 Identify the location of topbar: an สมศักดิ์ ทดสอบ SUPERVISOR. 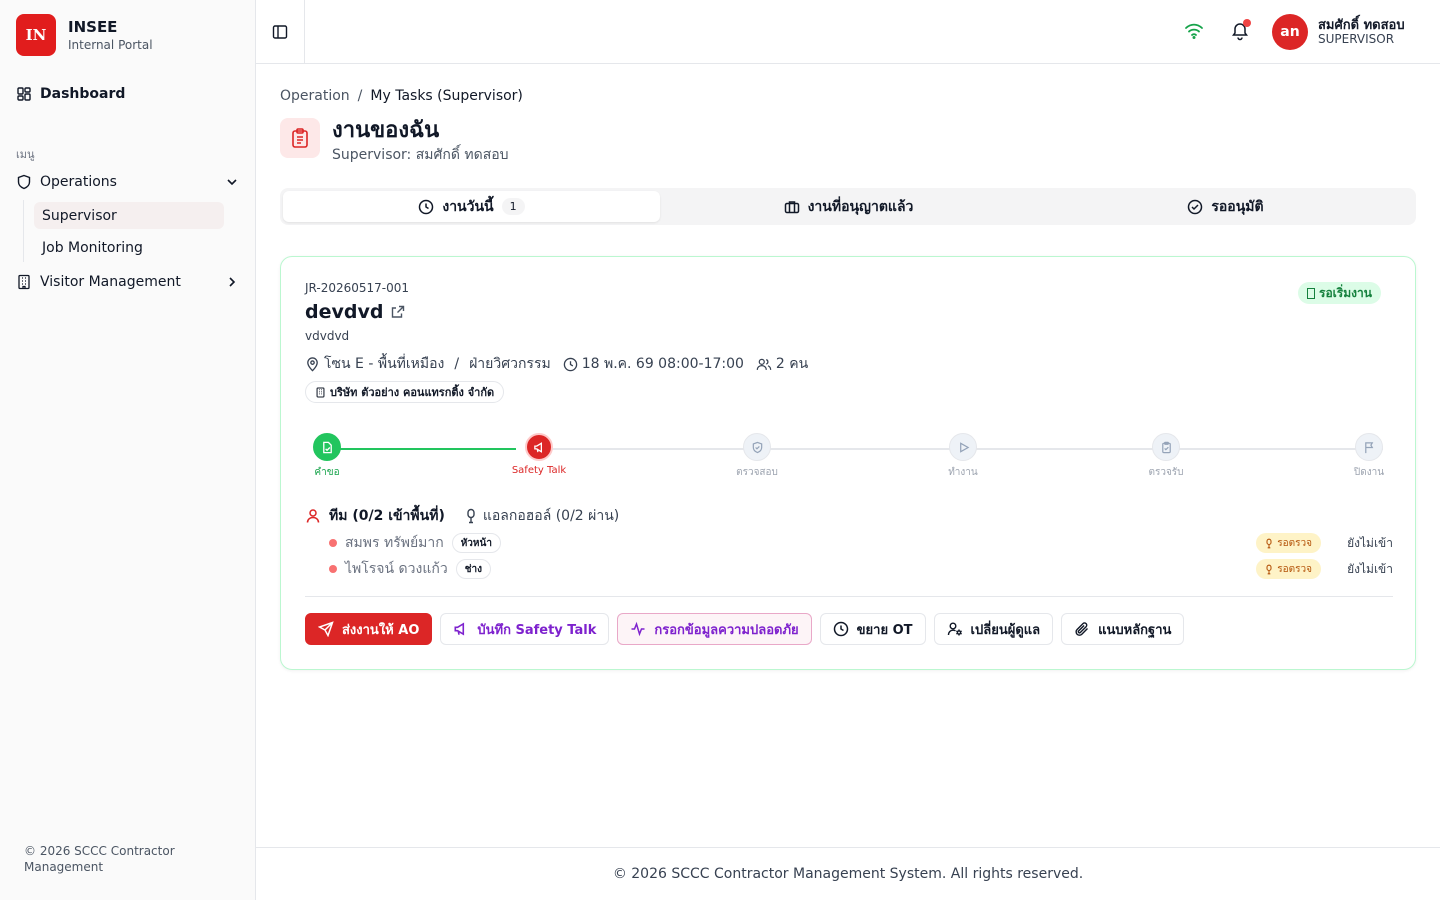
(848, 32).